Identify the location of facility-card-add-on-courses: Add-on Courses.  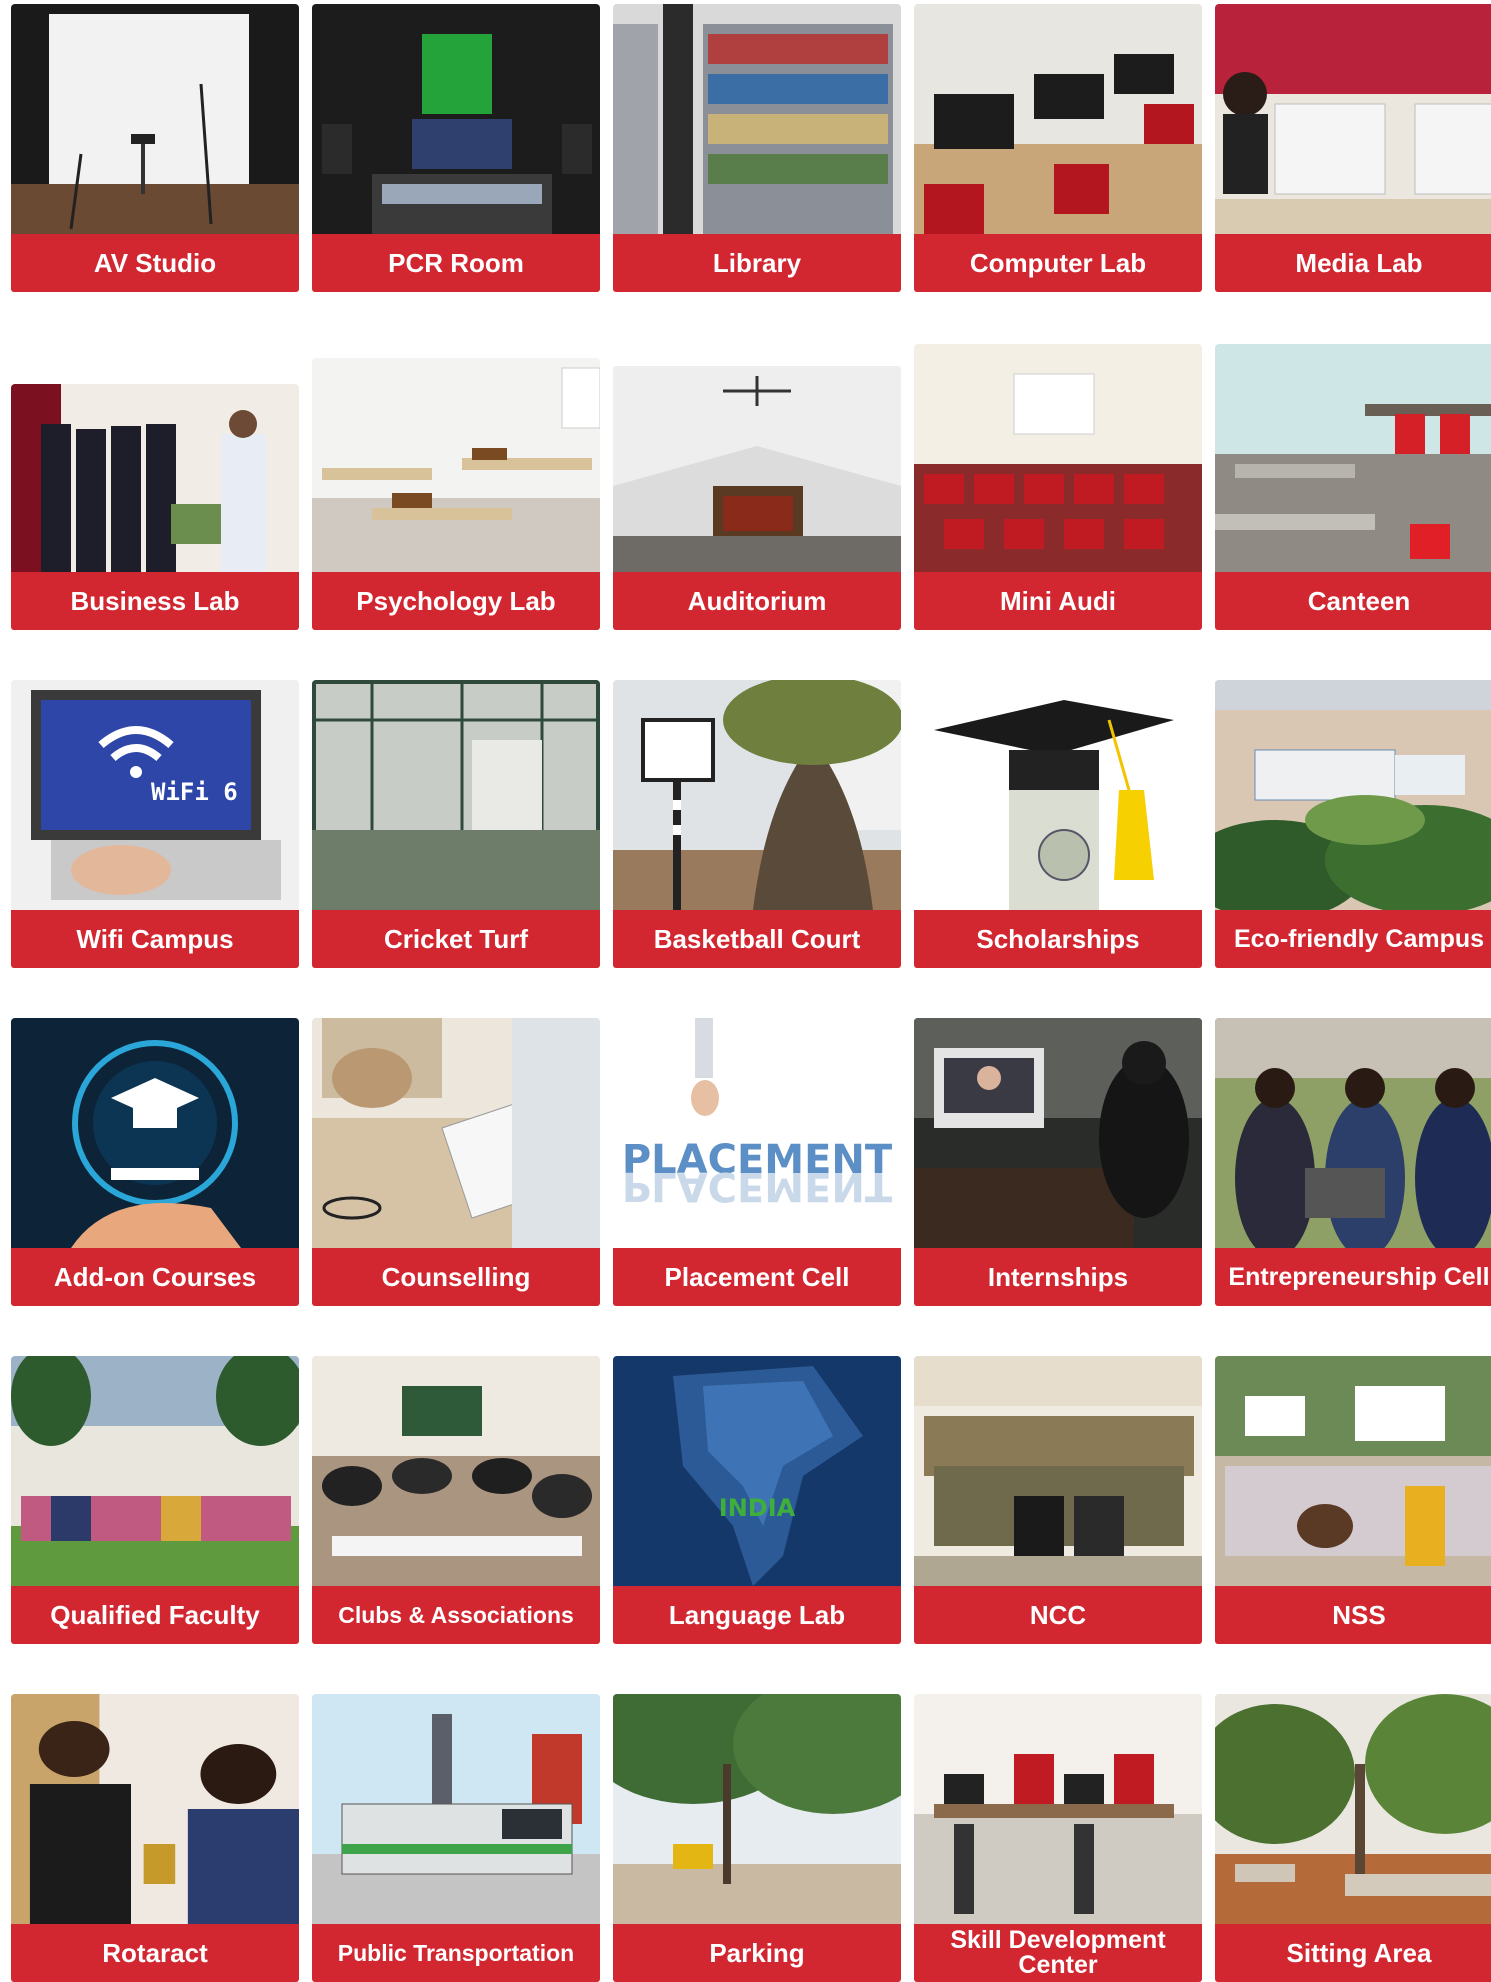
(155, 1160).